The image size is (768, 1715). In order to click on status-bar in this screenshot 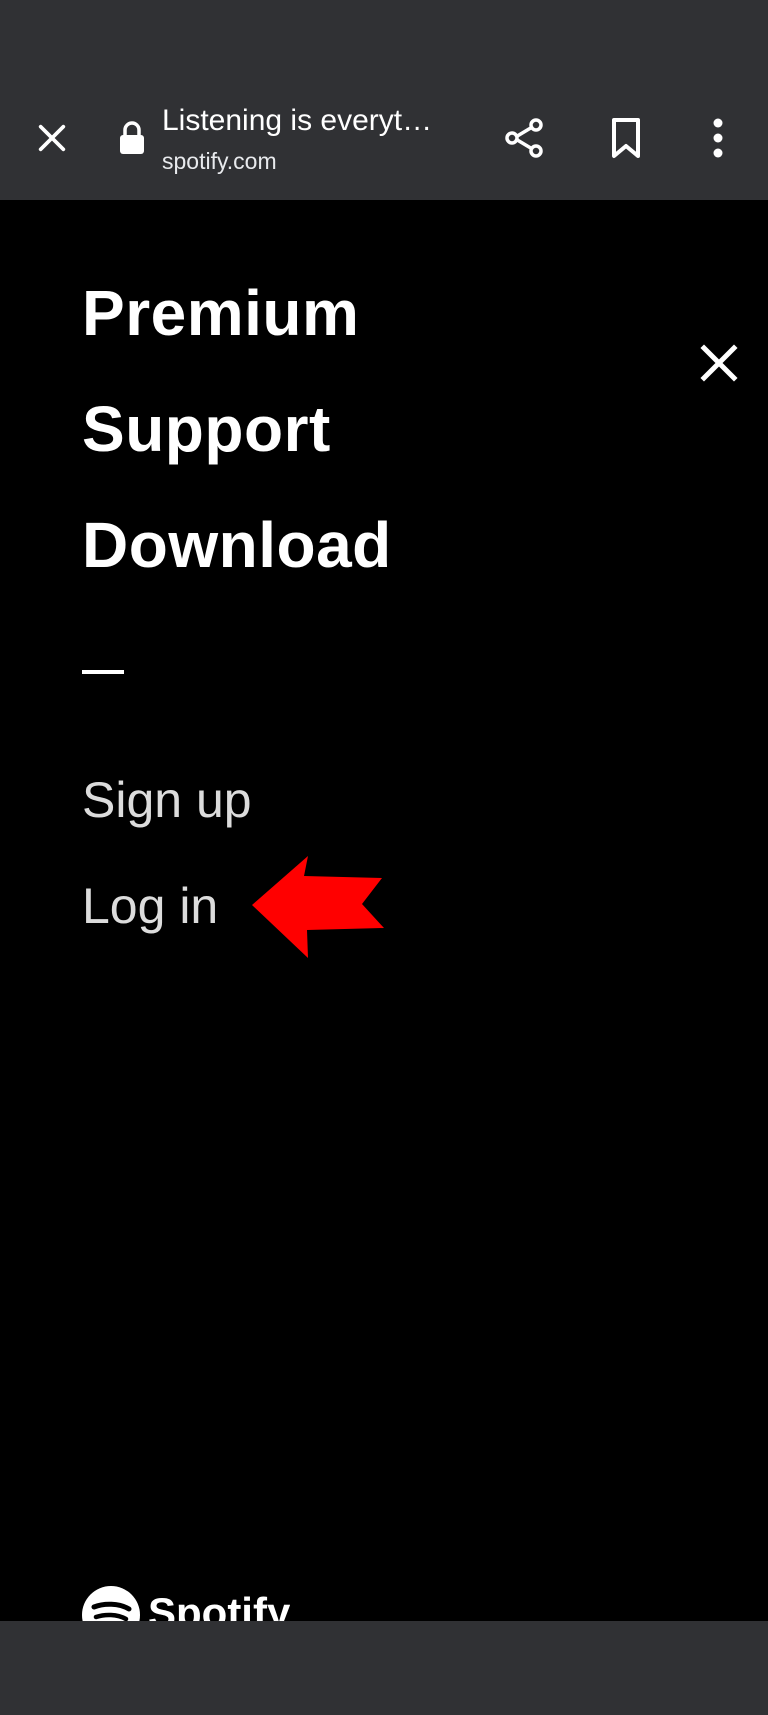, I will do `click(384, 40)`.